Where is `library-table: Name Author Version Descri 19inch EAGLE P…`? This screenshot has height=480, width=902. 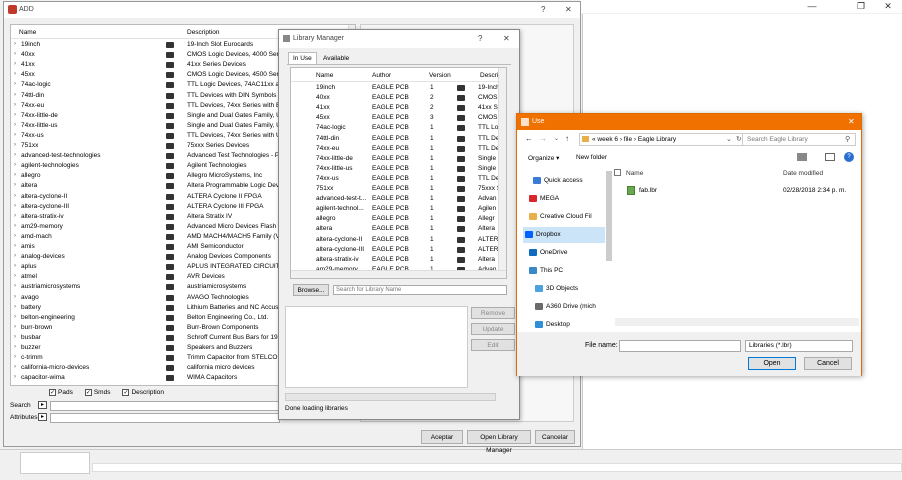
library-table: Name Author Version Descri 19inch EAGLE P… is located at coordinates (398, 173).